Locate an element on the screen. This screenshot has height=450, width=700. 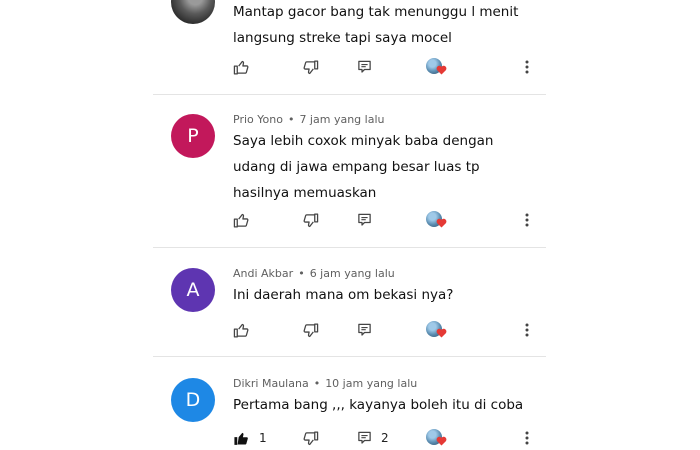
like-count: 1 is located at coordinates (263, 438).